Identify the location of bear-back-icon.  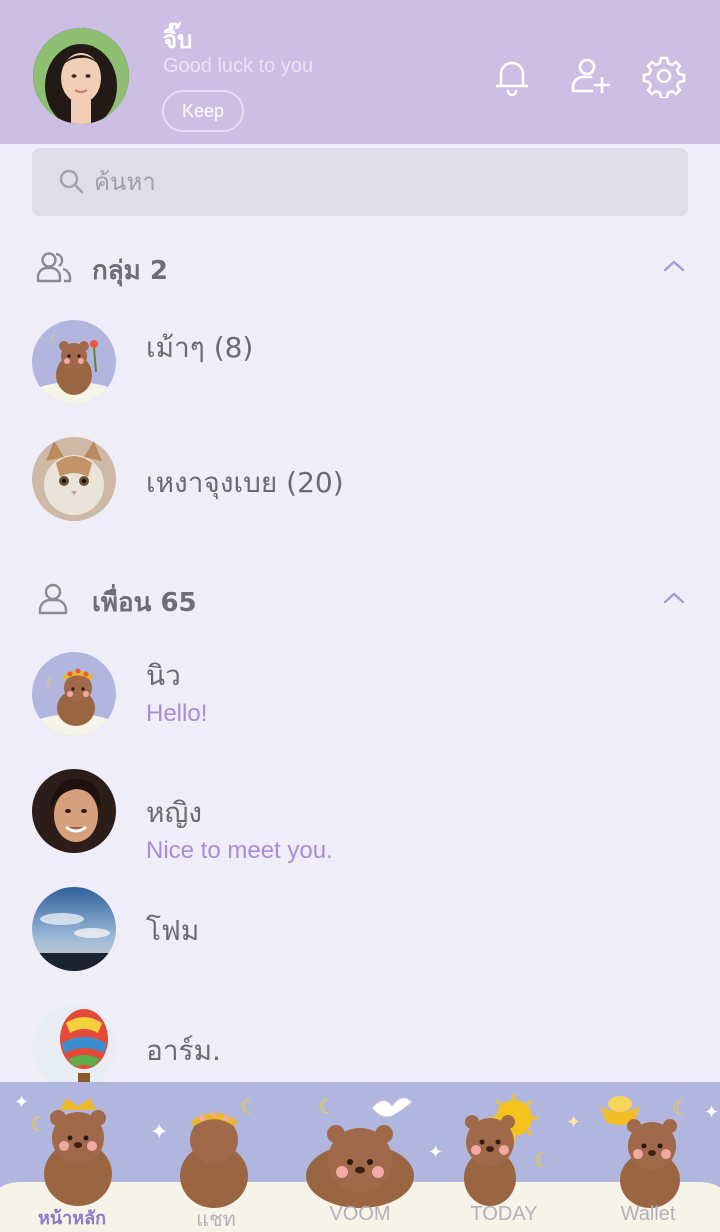
(214, 1159).